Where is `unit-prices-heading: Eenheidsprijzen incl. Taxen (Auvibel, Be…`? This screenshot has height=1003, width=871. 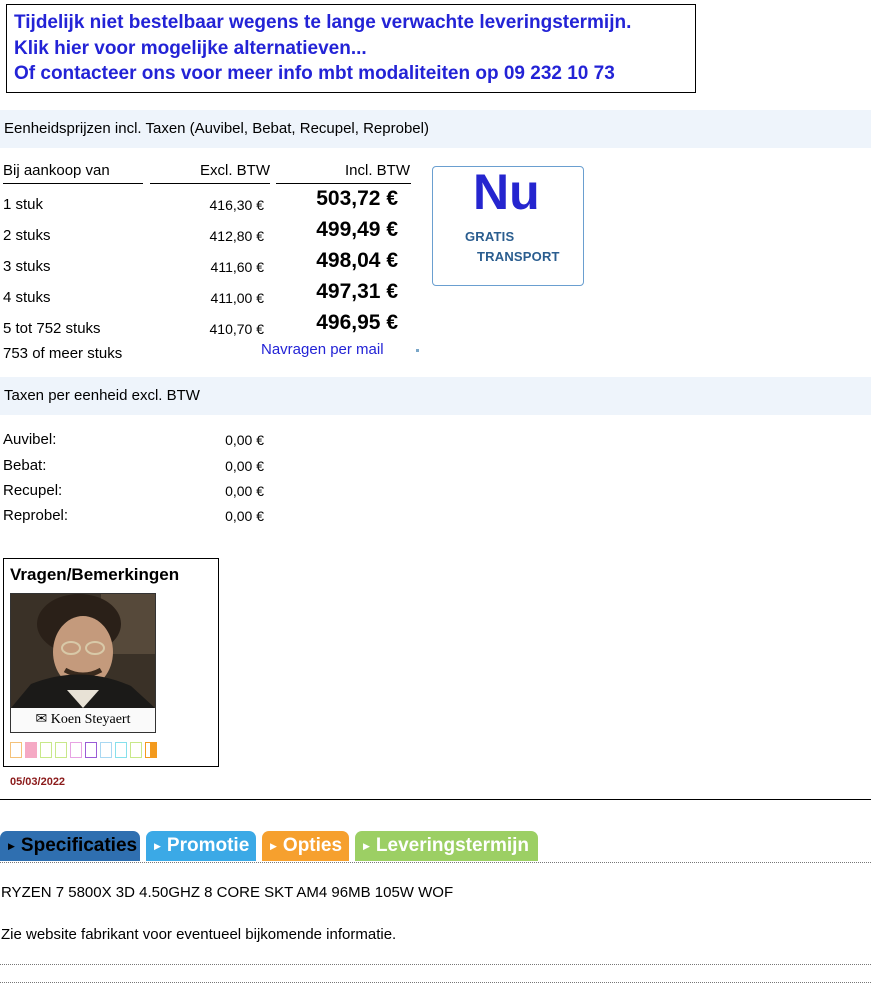
unit-prices-heading: Eenheidsprijzen incl. Taxen (Auvibel, Be… is located at coordinates (435, 129).